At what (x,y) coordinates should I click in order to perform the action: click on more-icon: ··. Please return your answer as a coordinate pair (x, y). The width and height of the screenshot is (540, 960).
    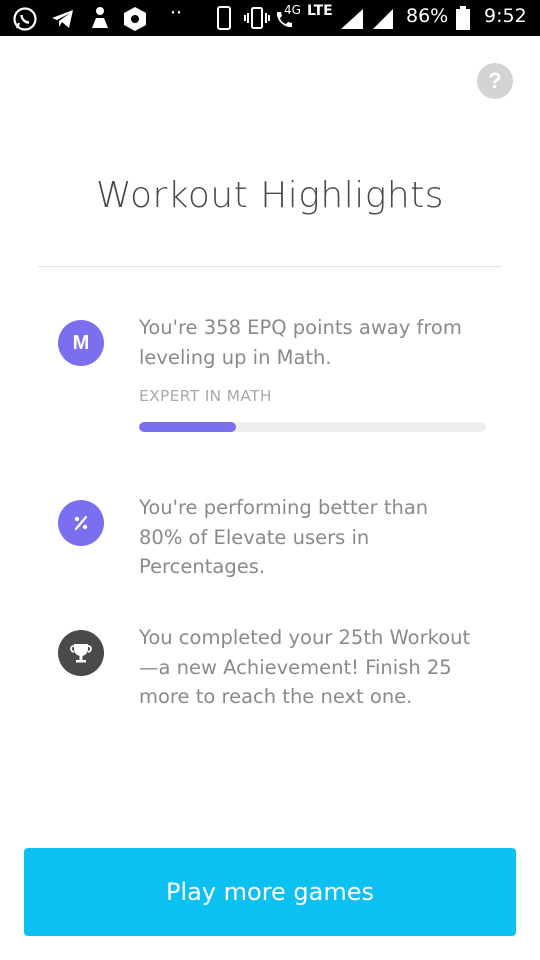
    Looking at the image, I should click on (176, 13).